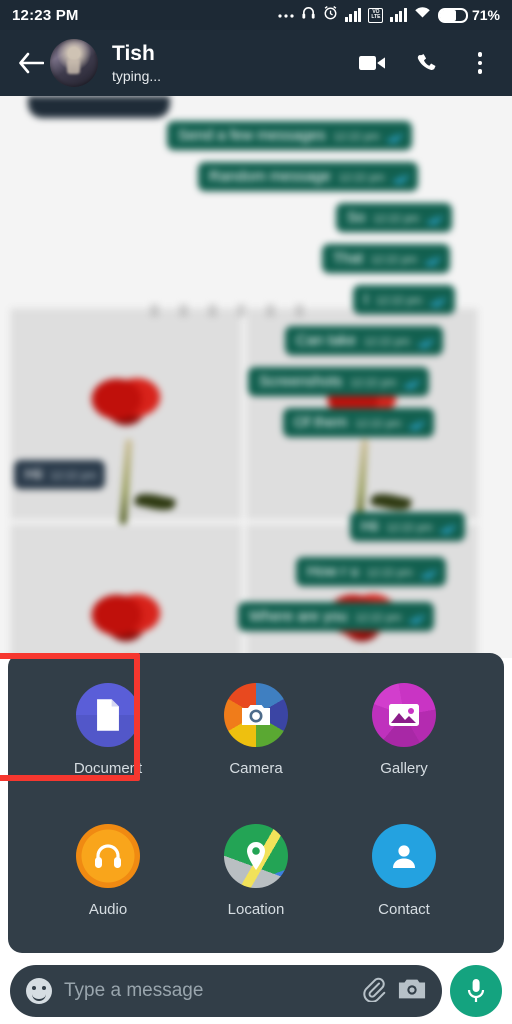 The image size is (512, 1024). What do you see at coordinates (256, 15) in the screenshot?
I see `status-bar: 12:23 PM VO LTE 71%` at bounding box center [256, 15].